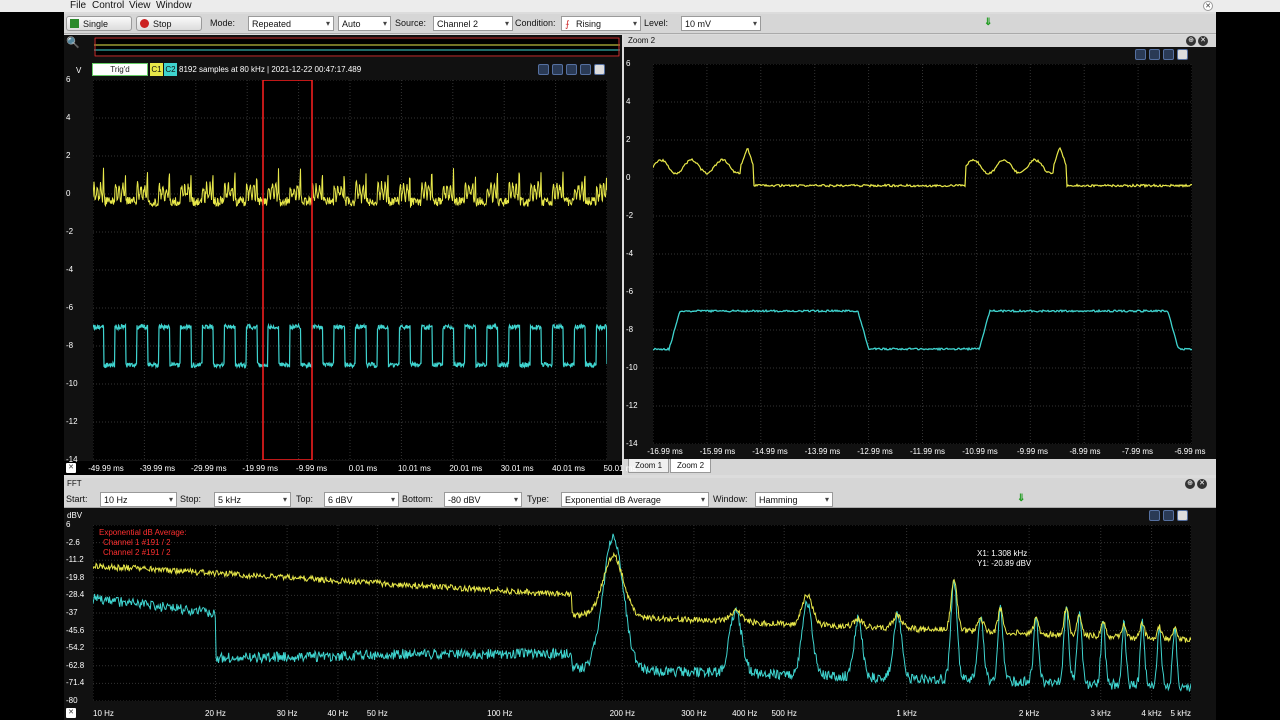 This screenshot has width=1280, height=720. I want to click on channel2-badge: C2, so click(170, 69).